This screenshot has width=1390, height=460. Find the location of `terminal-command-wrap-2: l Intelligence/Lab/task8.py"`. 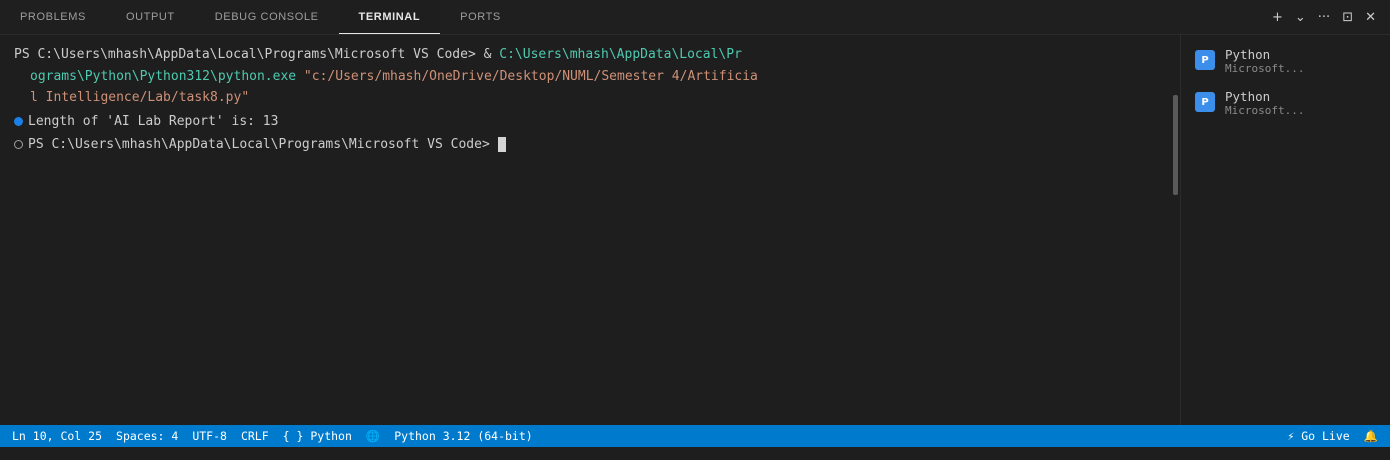

terminal-command-wrap-2: l Intelligence/Lab/task8.py" is located at coordinates (589, 98).